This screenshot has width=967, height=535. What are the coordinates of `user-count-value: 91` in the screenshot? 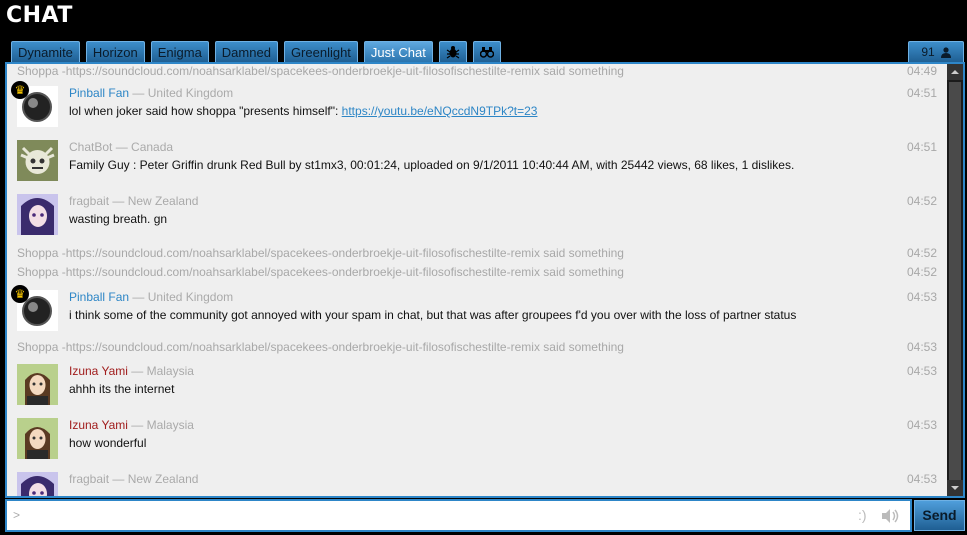 It's located at (928, 51).